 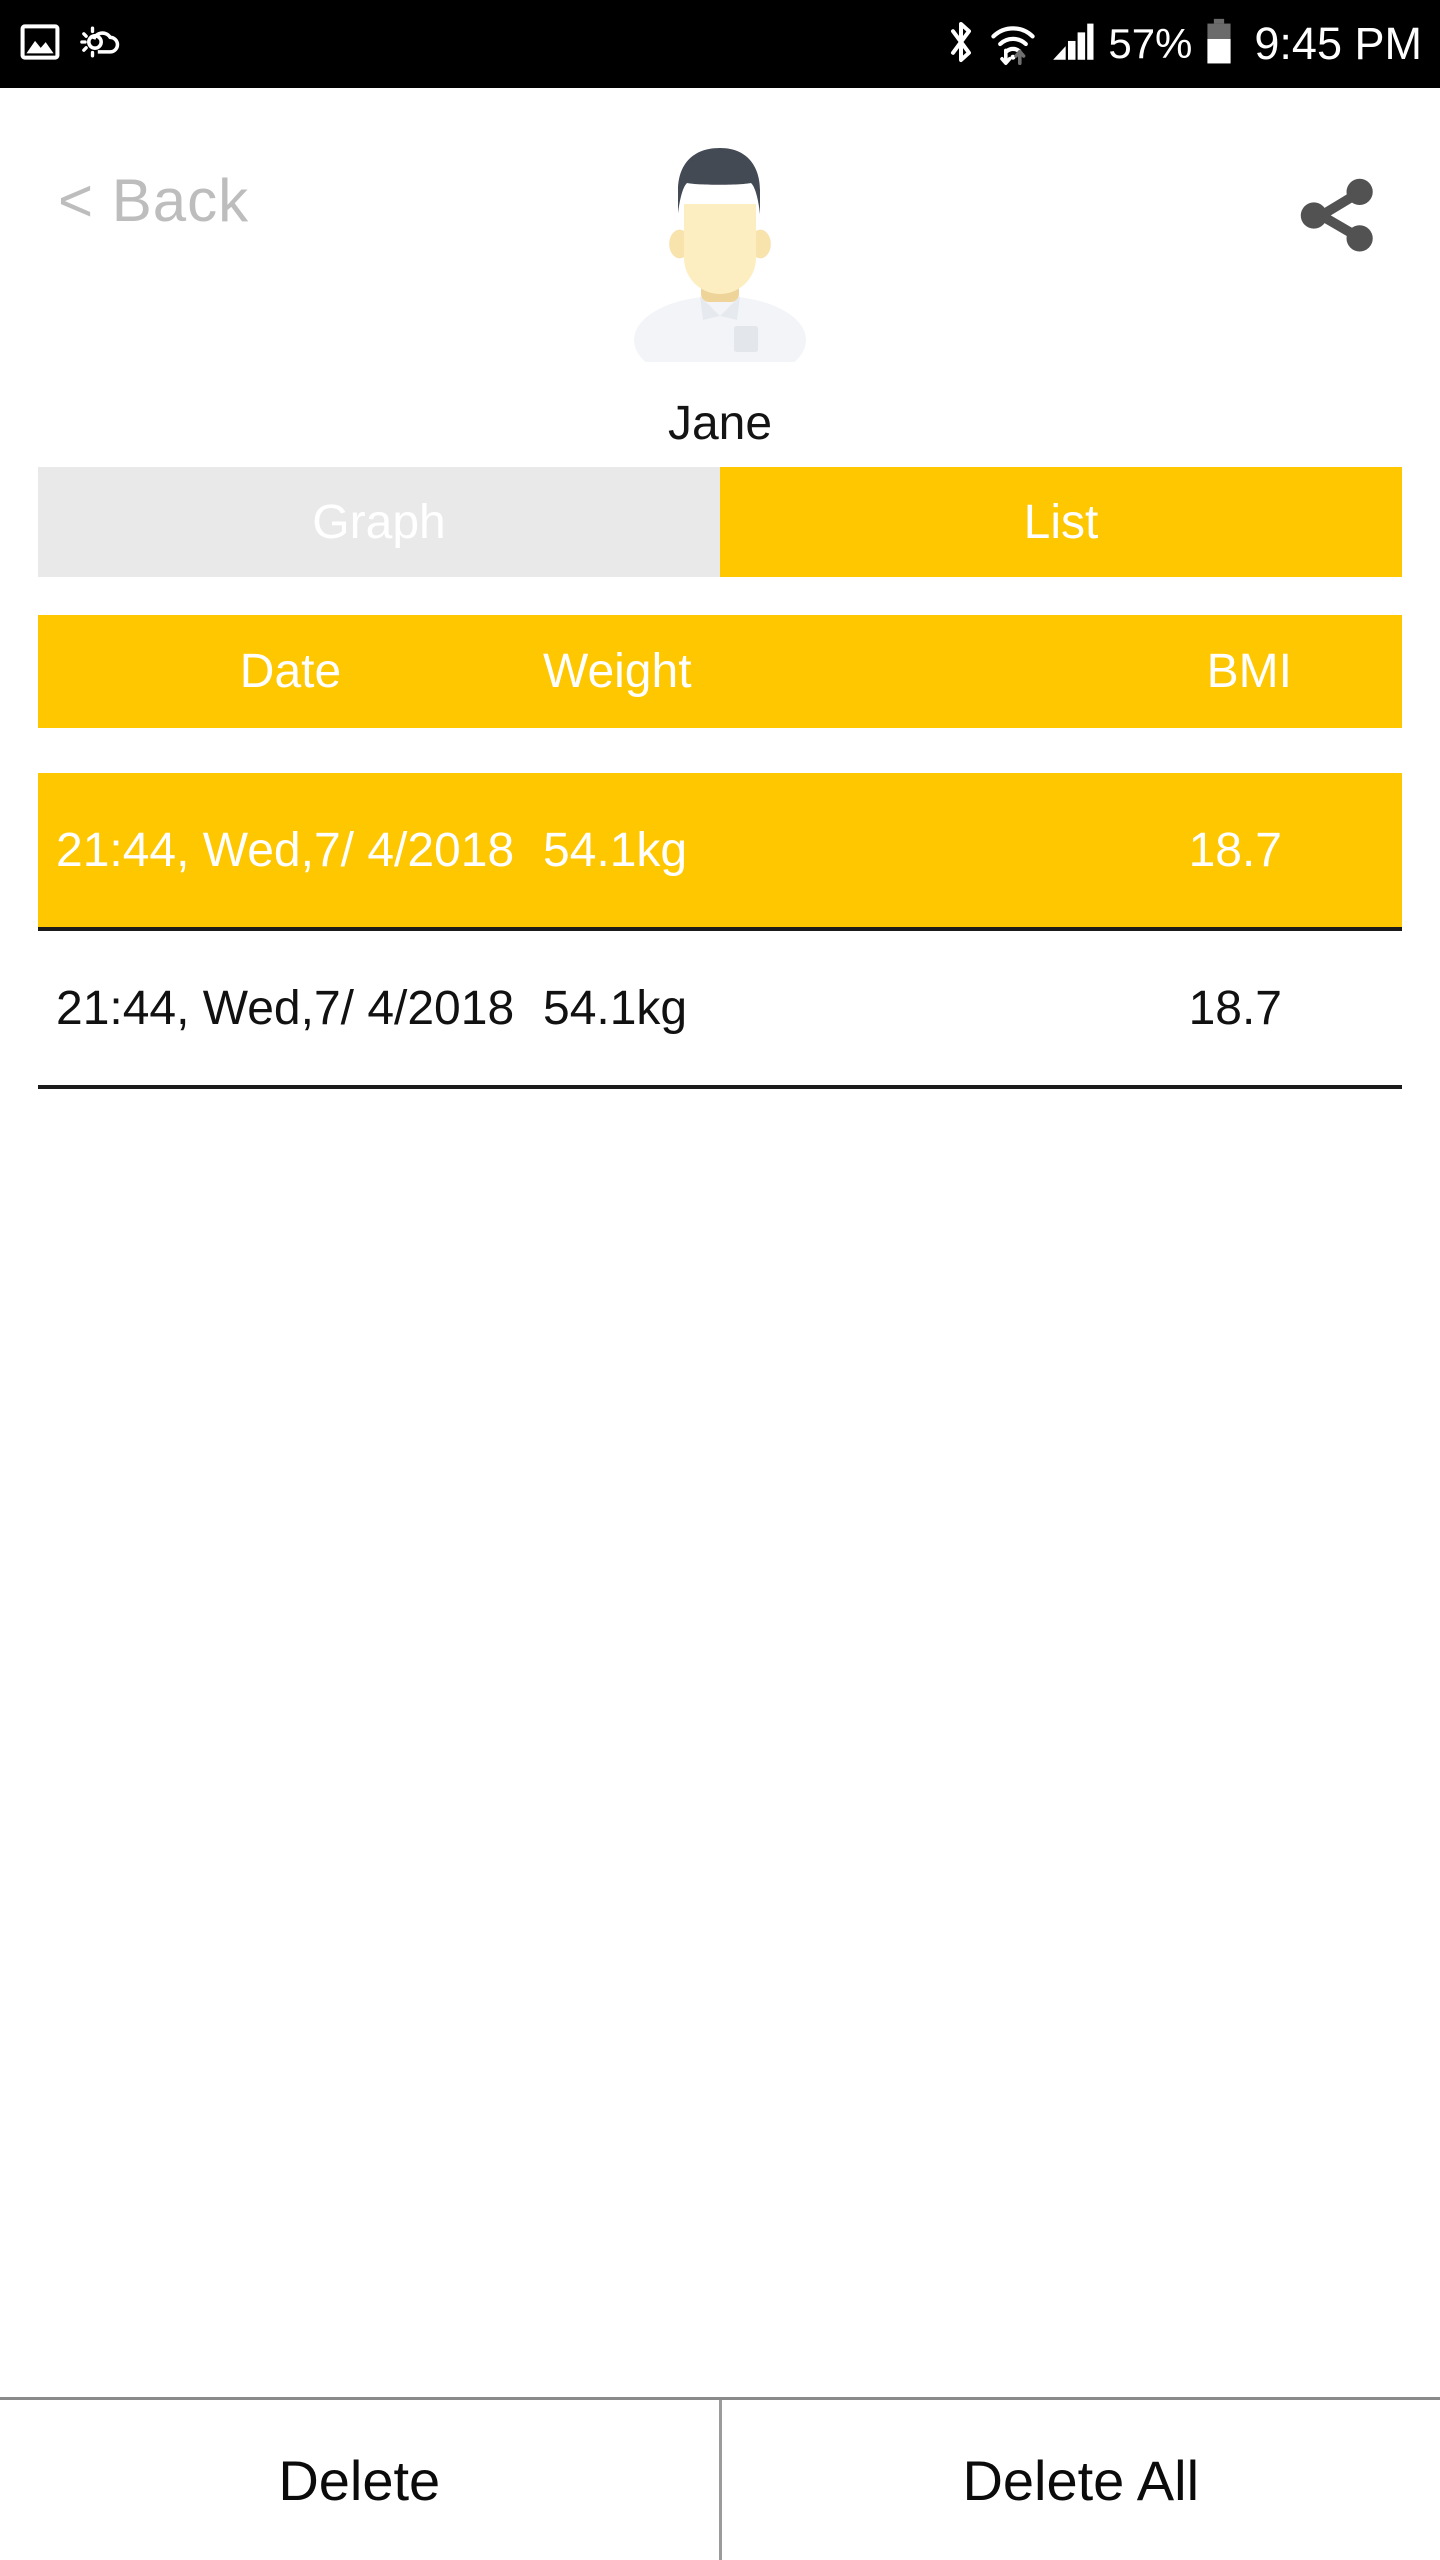 I want to click on table-header-gap, so click(x=720, y=750).